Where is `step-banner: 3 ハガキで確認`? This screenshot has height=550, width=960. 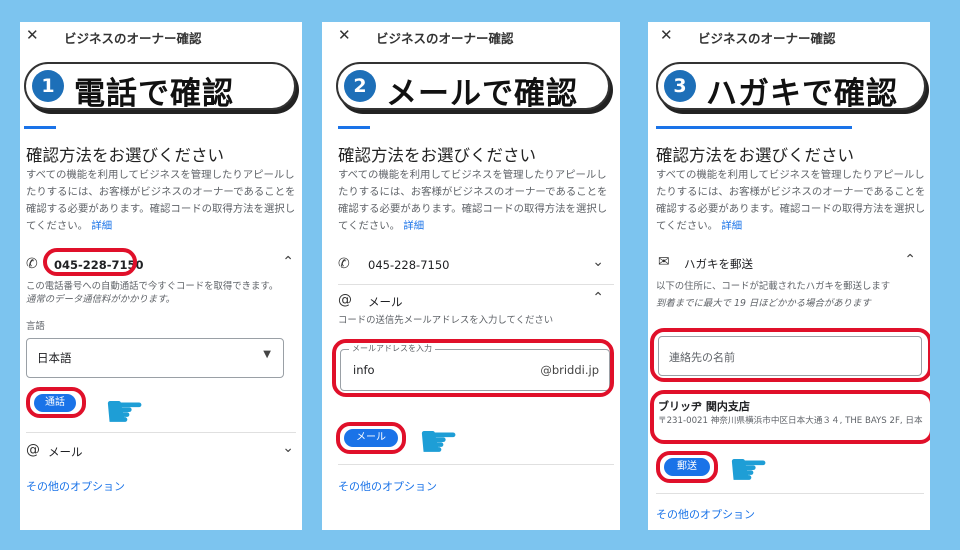 step-banner: 3 ハガキで確認 is located at coordinates (791, 87).